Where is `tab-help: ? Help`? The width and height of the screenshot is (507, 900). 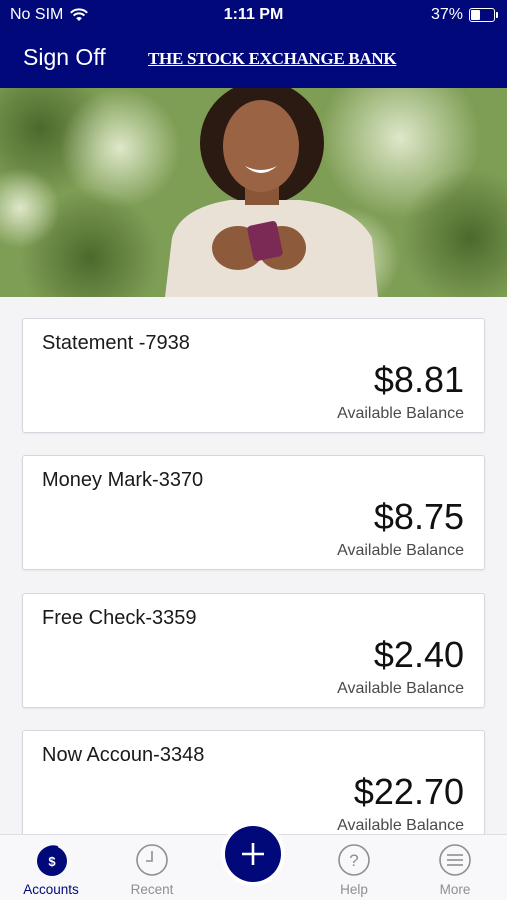 tab-help: ? Help is located at coordinates (354, 867).